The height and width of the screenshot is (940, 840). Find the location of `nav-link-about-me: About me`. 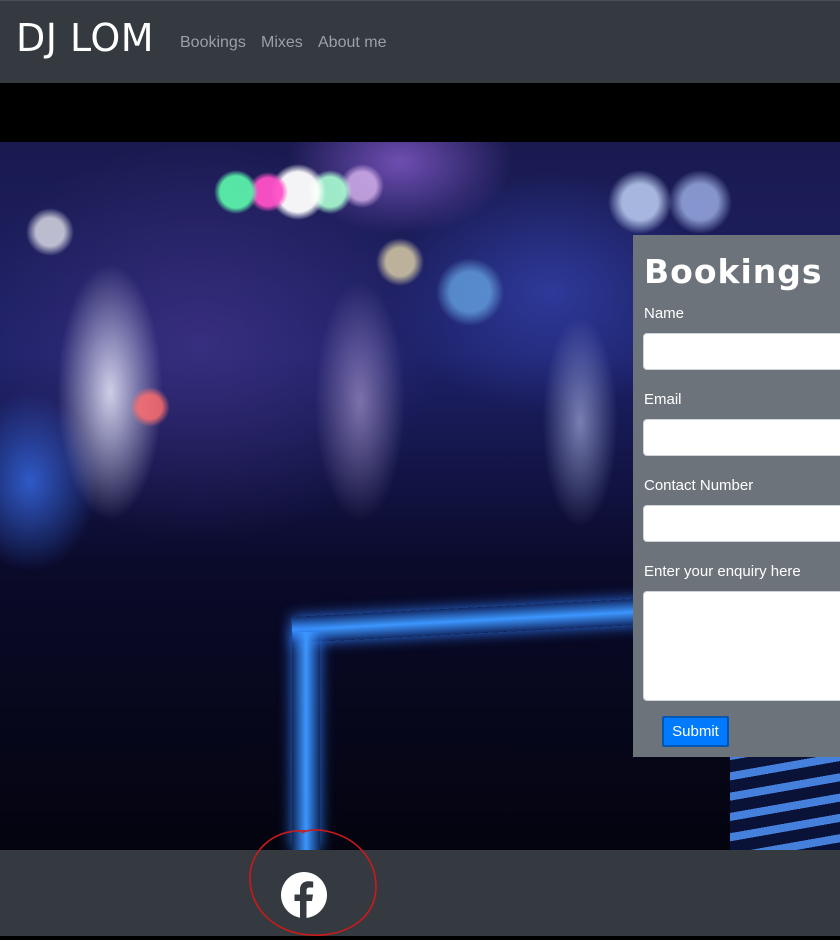

nav-link-about-me: About me is located at coordinates (352, 43).